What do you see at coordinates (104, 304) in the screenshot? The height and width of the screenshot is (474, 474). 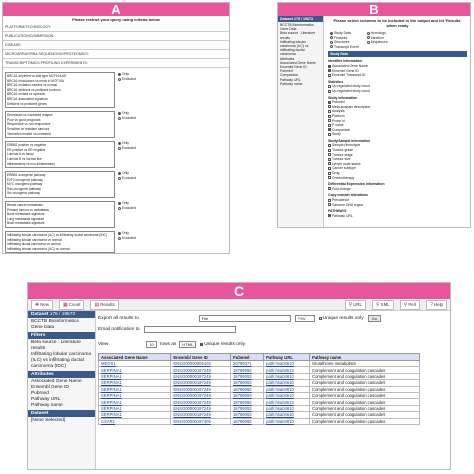 I see `results-button: ▤ Results` at bounding box center [104, 304].